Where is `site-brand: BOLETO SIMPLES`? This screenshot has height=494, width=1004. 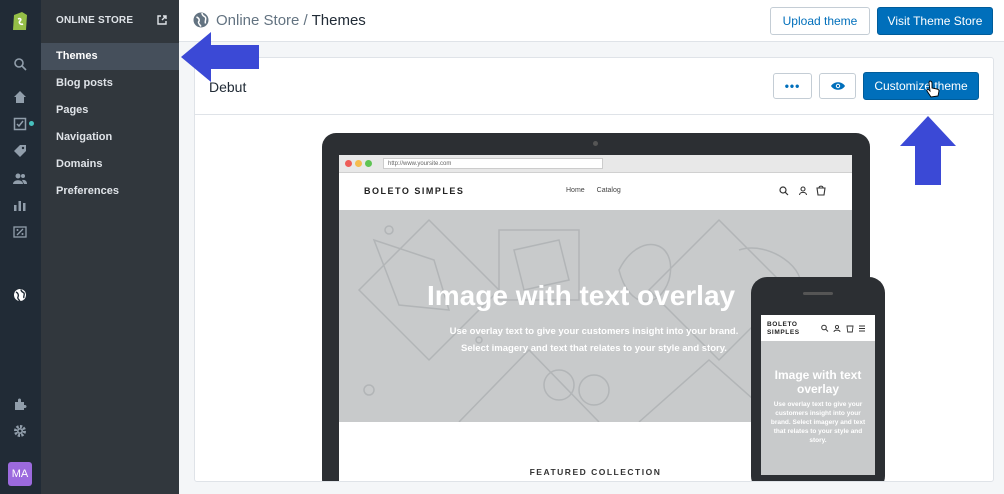 site-brand: BOLETO SIMPLES is located at coordinates (414, 191).